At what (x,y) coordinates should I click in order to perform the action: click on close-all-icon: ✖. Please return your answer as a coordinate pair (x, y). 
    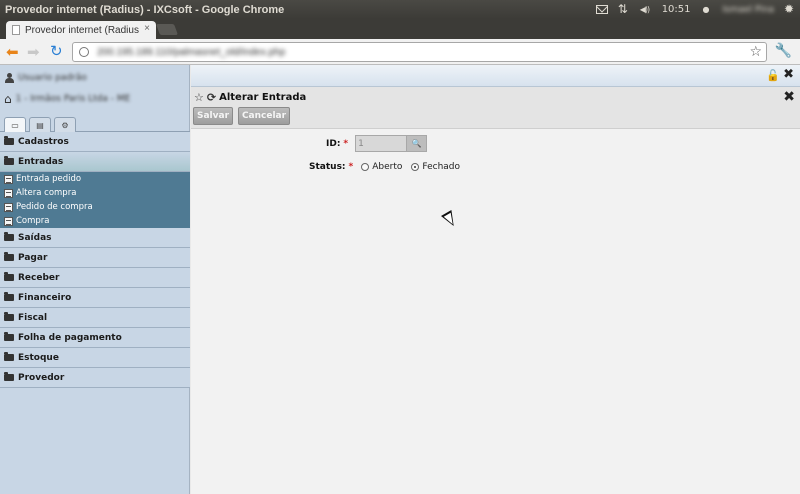
    Looking at the image, I should click on (788, 74).